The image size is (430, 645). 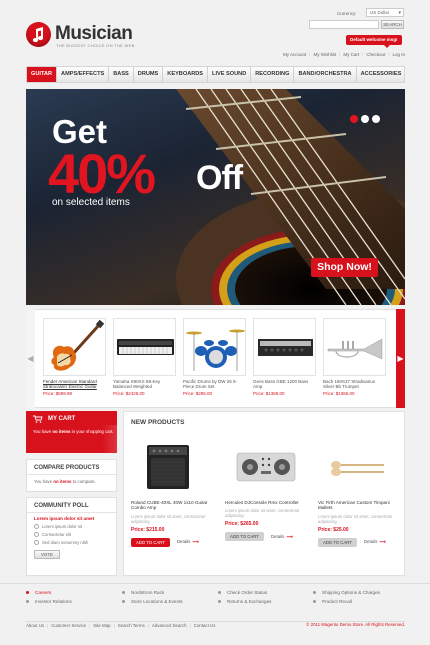 What do you see at coordinates (294, 54) in the screenshot?
I see `my-account-link: My Account` at bounding box center [294, 54].